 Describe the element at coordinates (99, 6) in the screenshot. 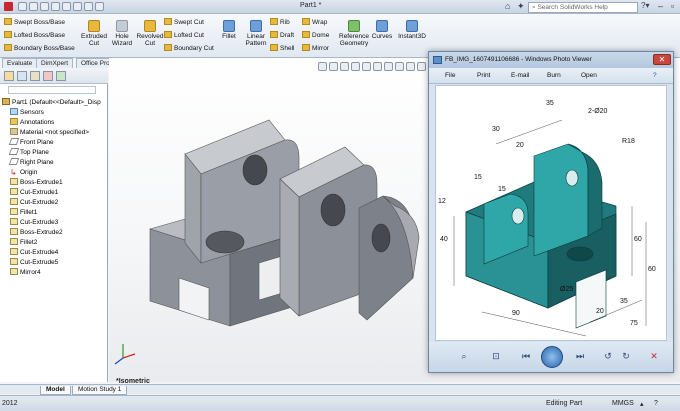

I see `options-icon` at that location.